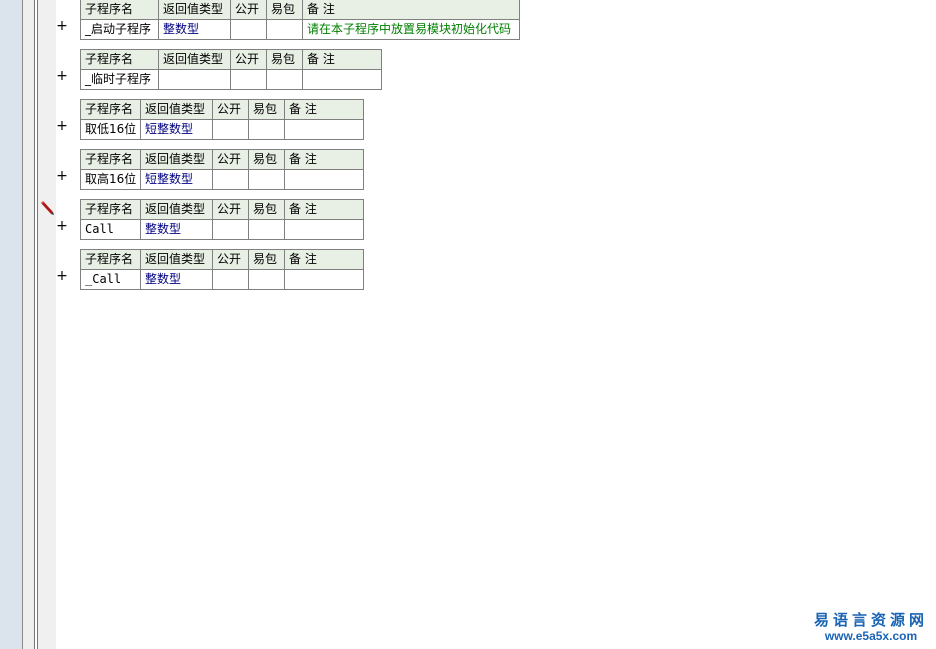 The width and height of the screenshot is (936, 649). I want to click on site-watermark: 易语言资源网 www.e5a5x.com, so click(871, 627).